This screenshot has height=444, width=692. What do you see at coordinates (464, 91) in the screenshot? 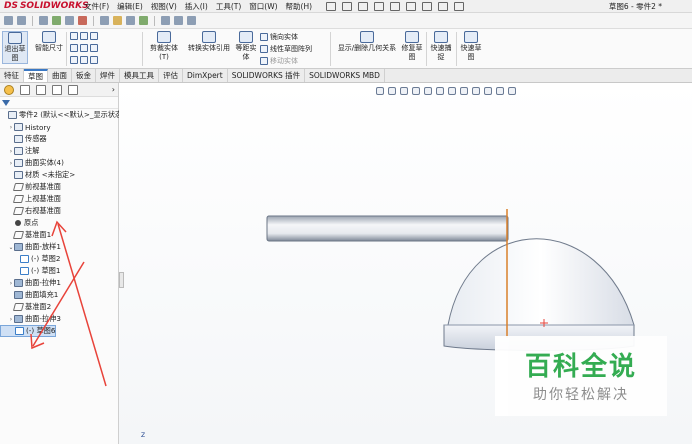
I see `hide-show-items-icon` at bounding box center [464, 91].